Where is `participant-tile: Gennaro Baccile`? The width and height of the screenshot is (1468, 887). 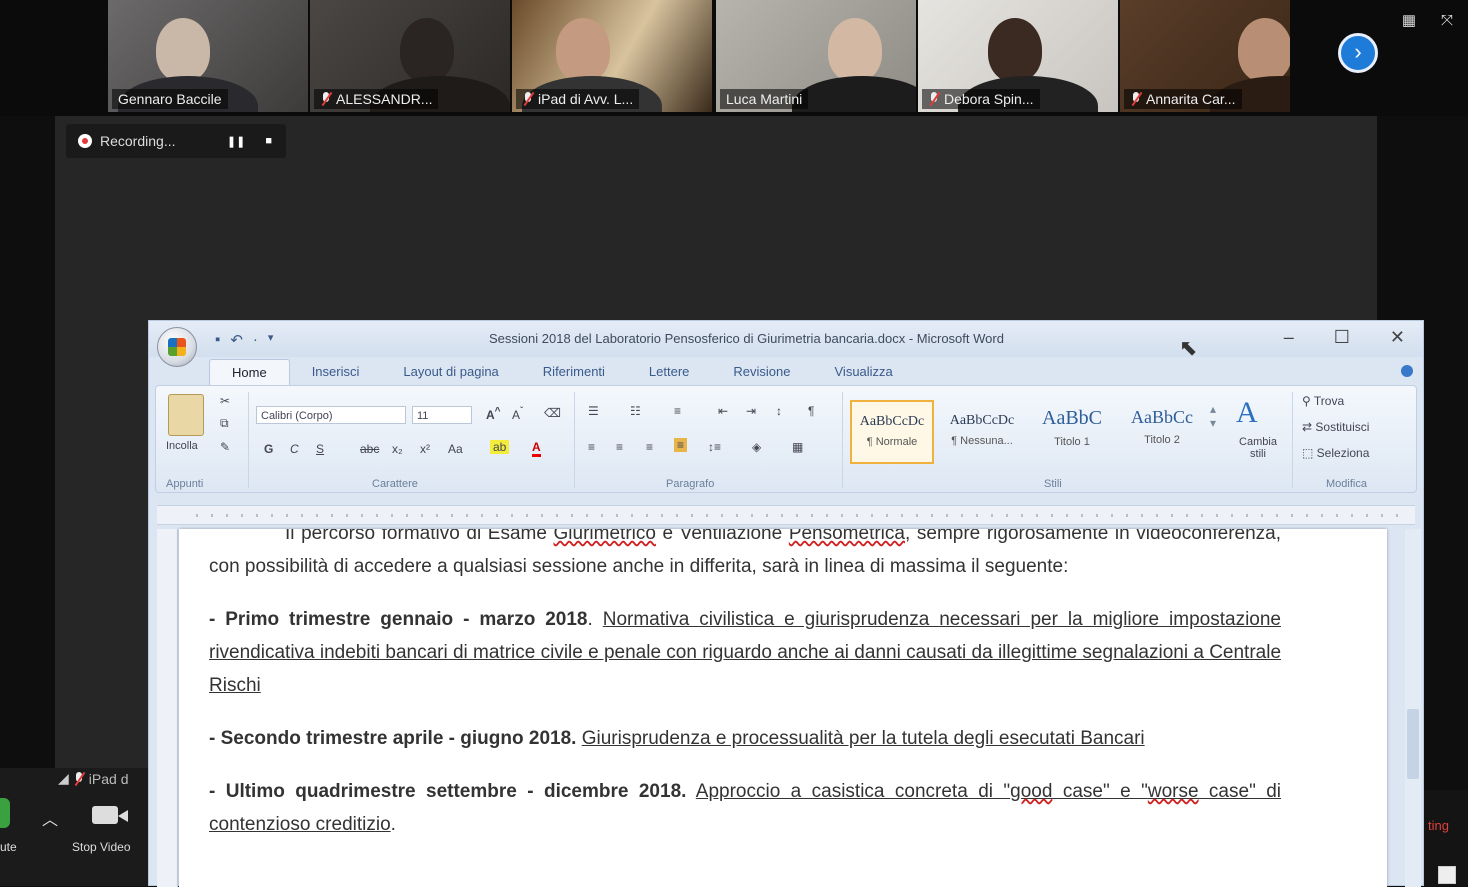
participant-tile: Gennaro Baccile is located at coordinates (208, 56).